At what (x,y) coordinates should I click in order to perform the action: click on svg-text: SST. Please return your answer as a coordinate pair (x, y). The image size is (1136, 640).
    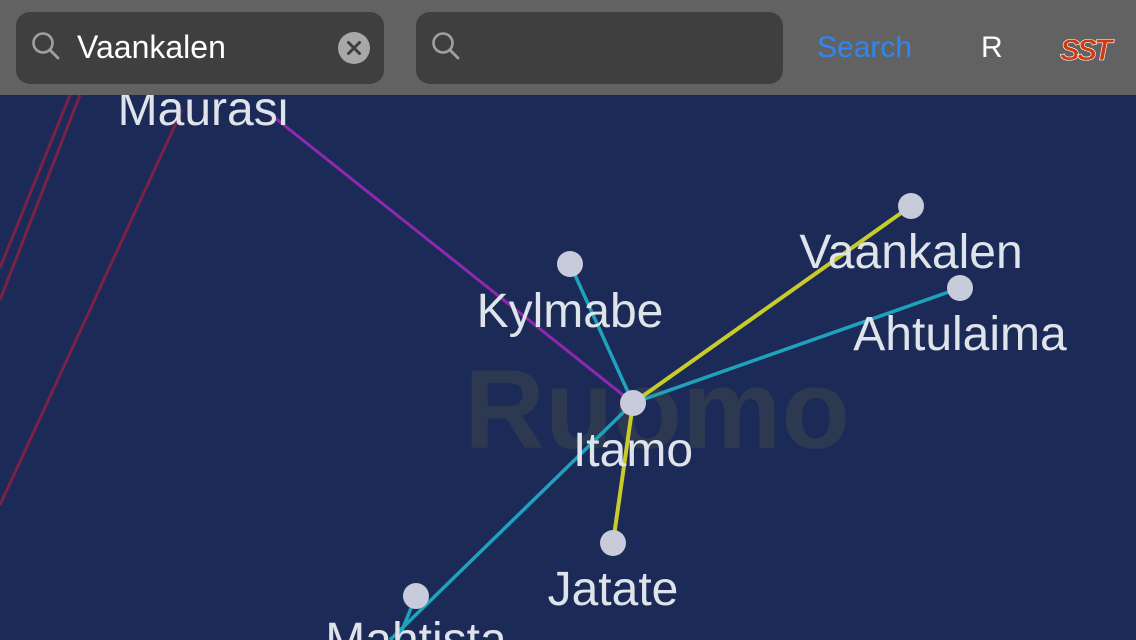
    Looking at the image, I should click on (1087, 50).